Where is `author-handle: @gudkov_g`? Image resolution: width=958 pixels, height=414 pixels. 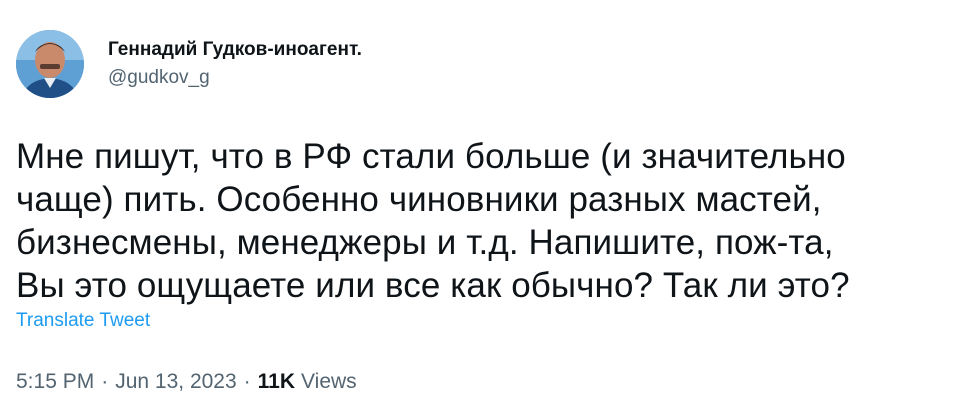 author-handle: @gudkov_g is located at coordinates (235, 78).